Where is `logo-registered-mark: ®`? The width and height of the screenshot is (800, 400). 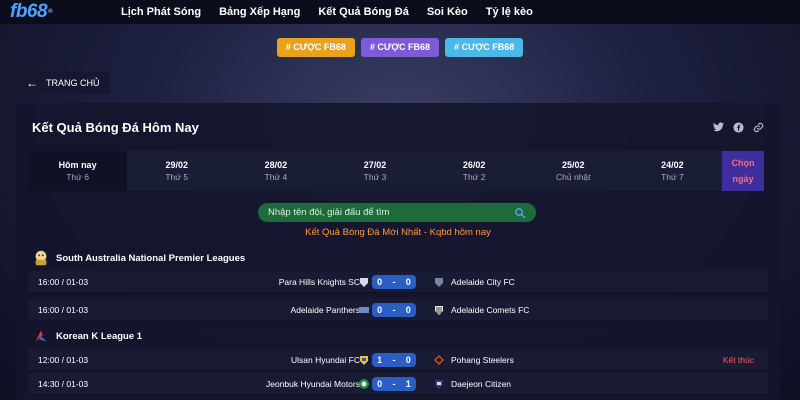 logo-registered-mark: ® is located at coordinates (50, 12).